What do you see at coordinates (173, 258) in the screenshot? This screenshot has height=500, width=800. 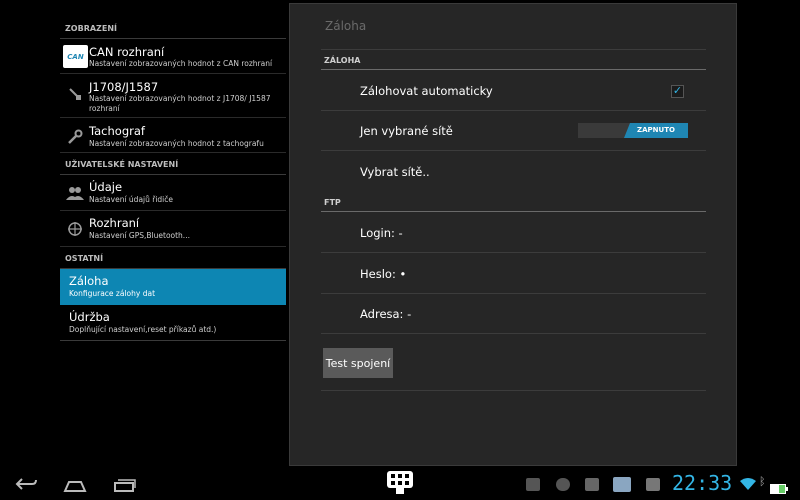 I see `section-header-ostatni: OSTATNÍ` at bounding box center [173, 258].